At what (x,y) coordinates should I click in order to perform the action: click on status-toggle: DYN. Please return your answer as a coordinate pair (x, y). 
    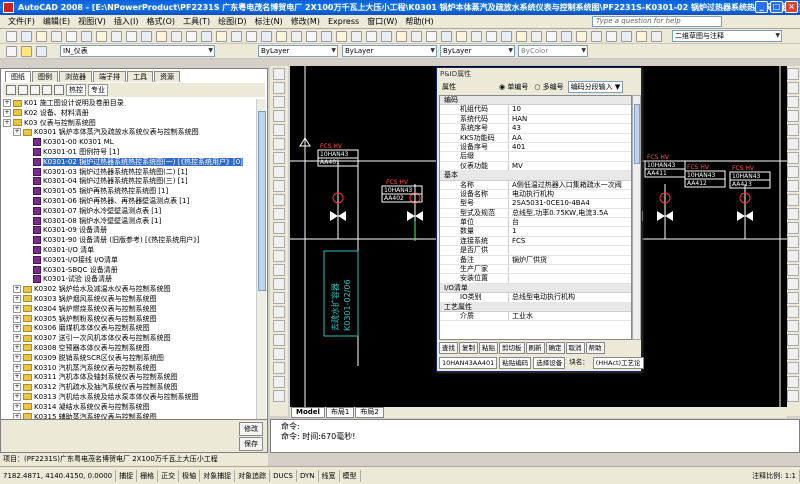
    Looking at the image, I should click on (308, 475).